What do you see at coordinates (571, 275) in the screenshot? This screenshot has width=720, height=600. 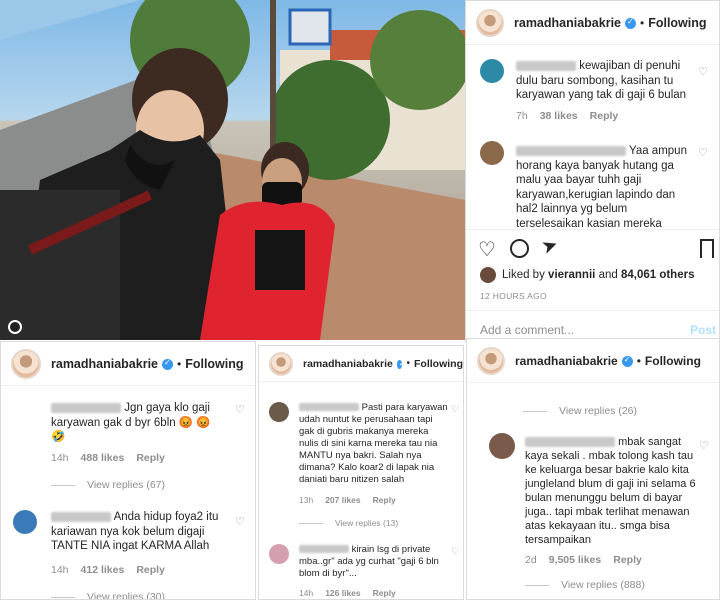 I see `liker-username: vierannii` at bounding box center [571, 275].